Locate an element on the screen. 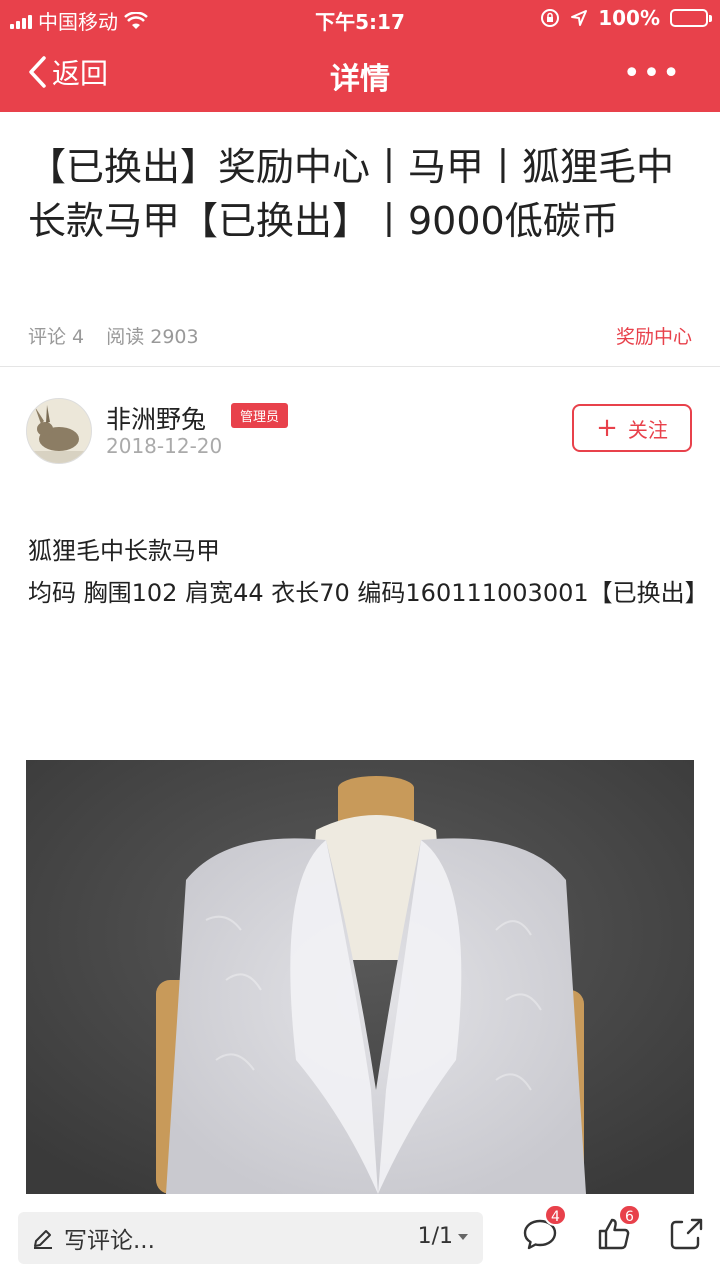  divider is located at coordinates (360, 366).